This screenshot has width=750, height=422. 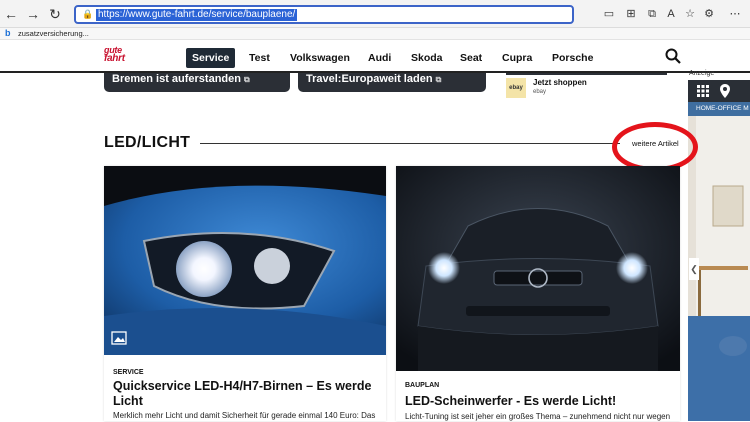 I want to click on menu-dots-icon: ⋯, so click(x=735, y=14).